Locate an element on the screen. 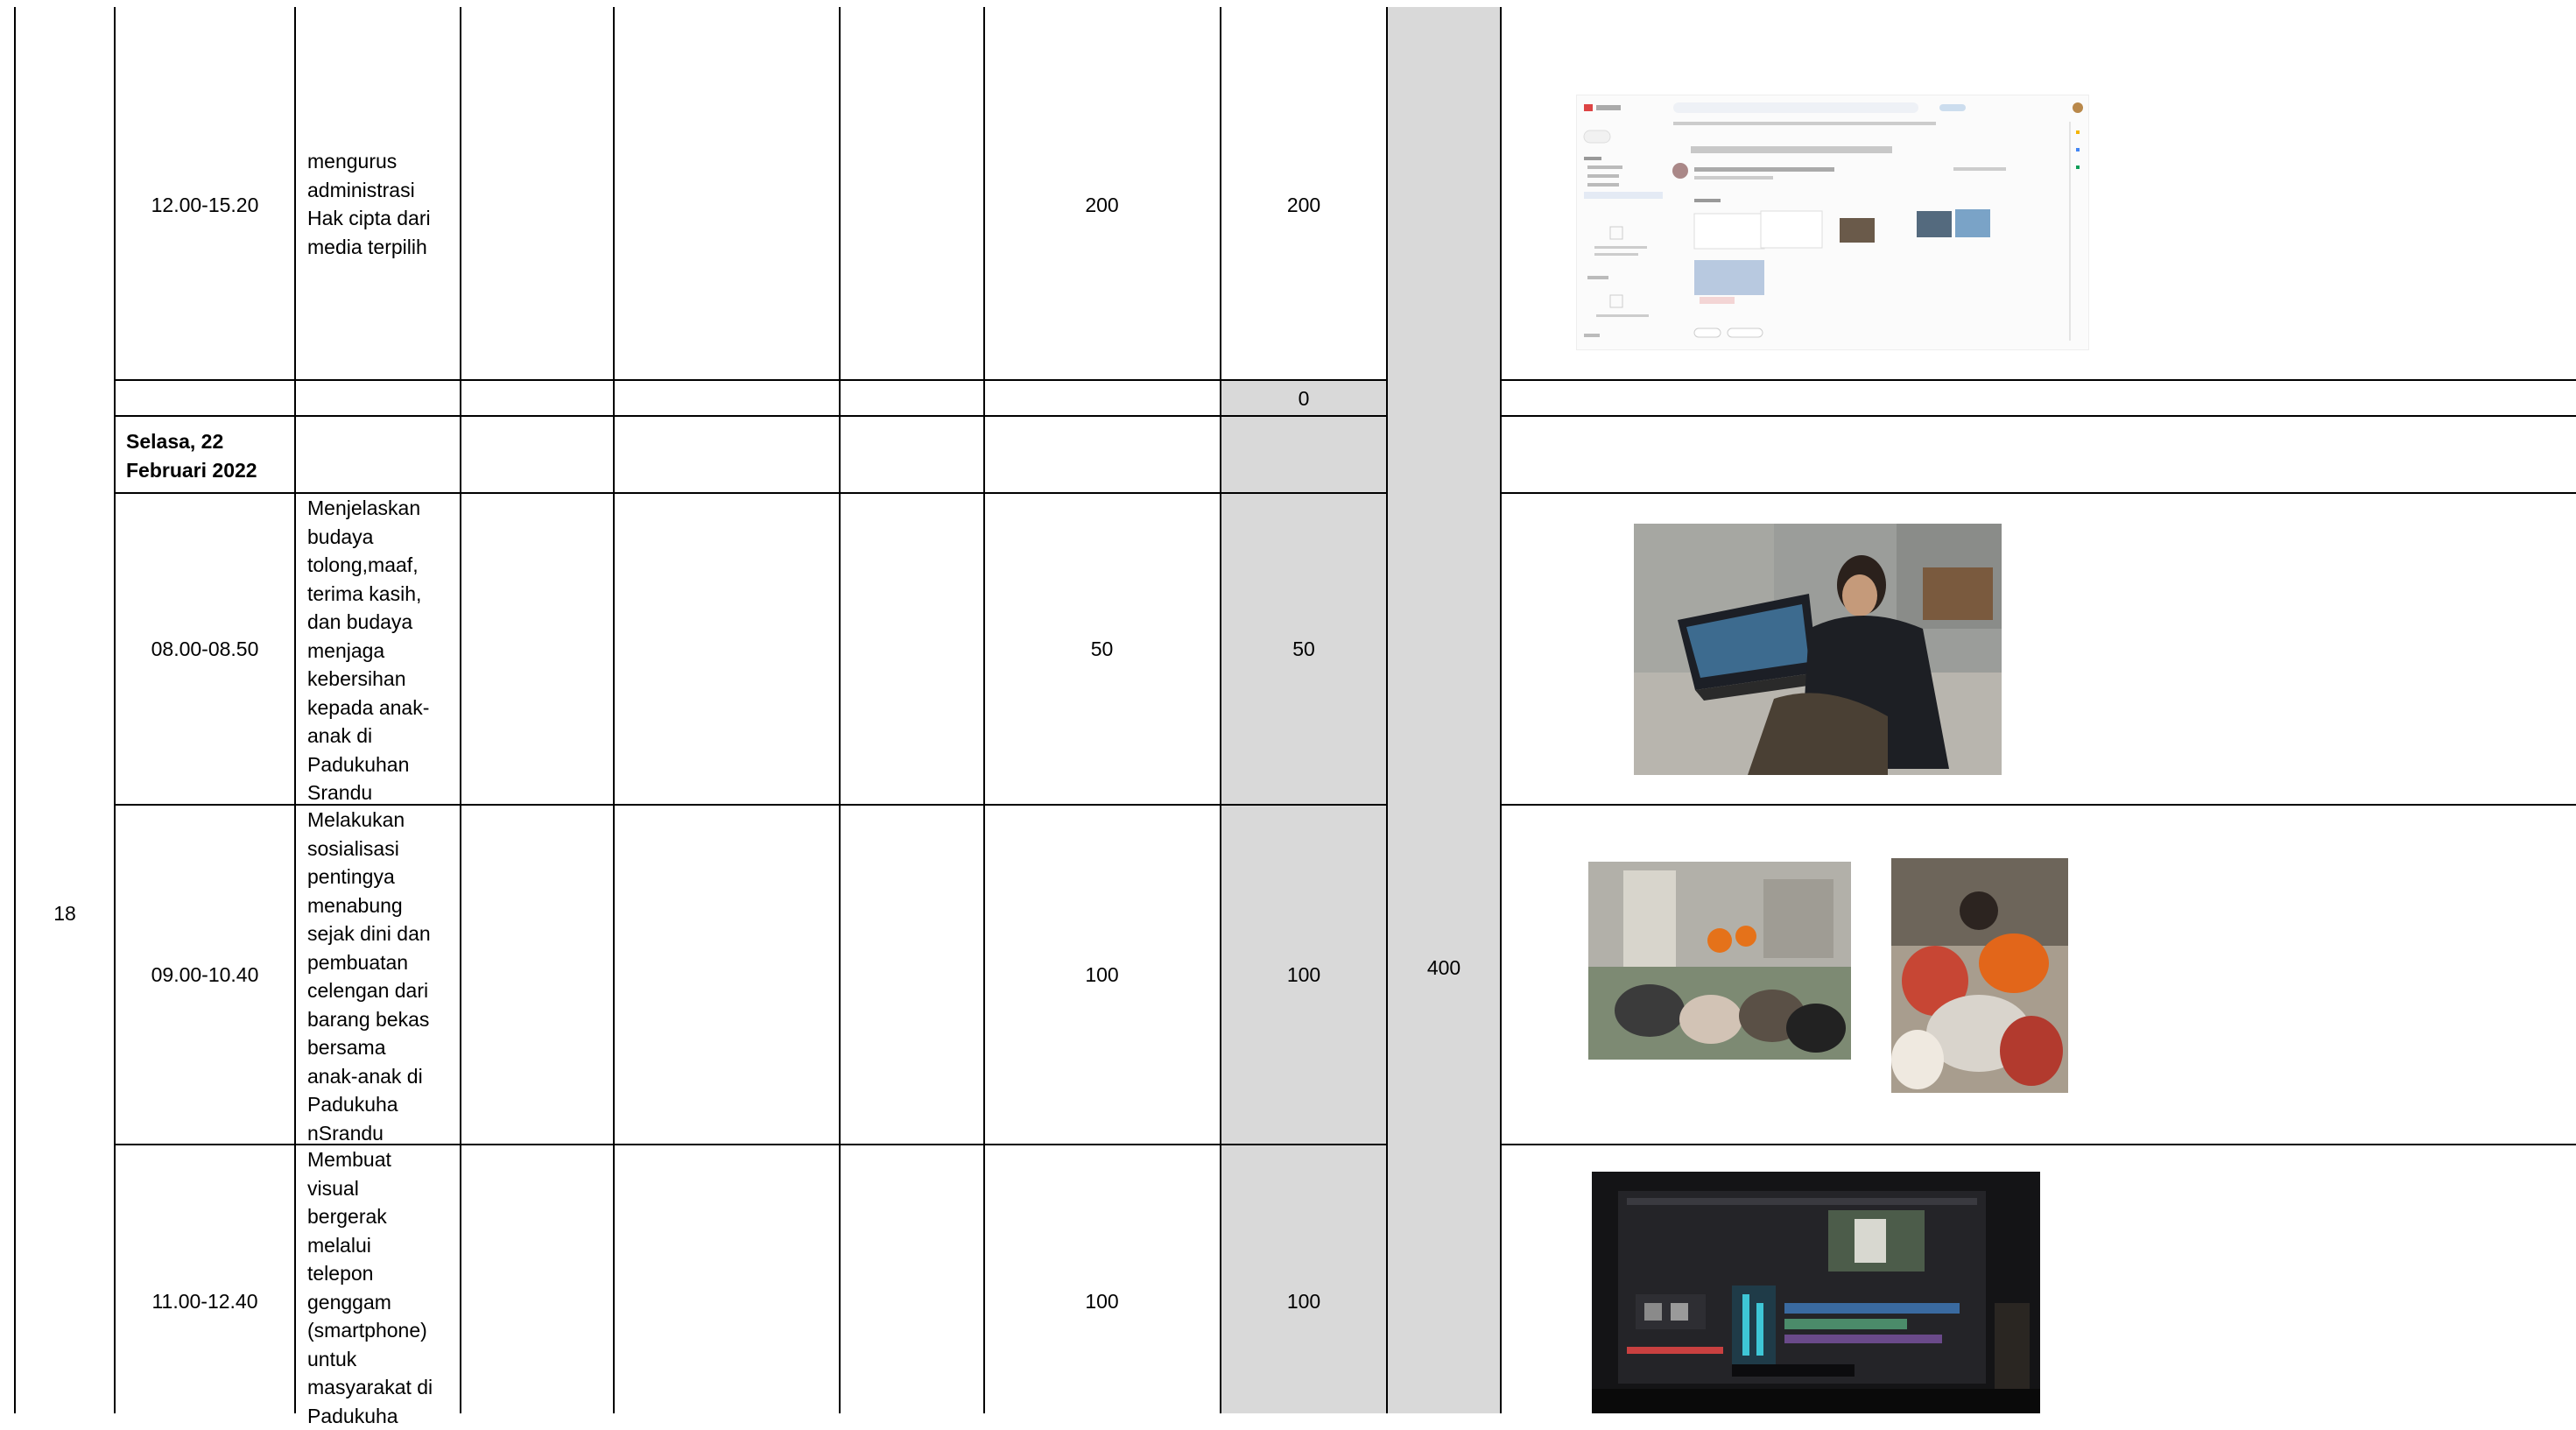 The image size is (2576, 1430). value-a-cell: 50 is located at coordinates (1102, 649).